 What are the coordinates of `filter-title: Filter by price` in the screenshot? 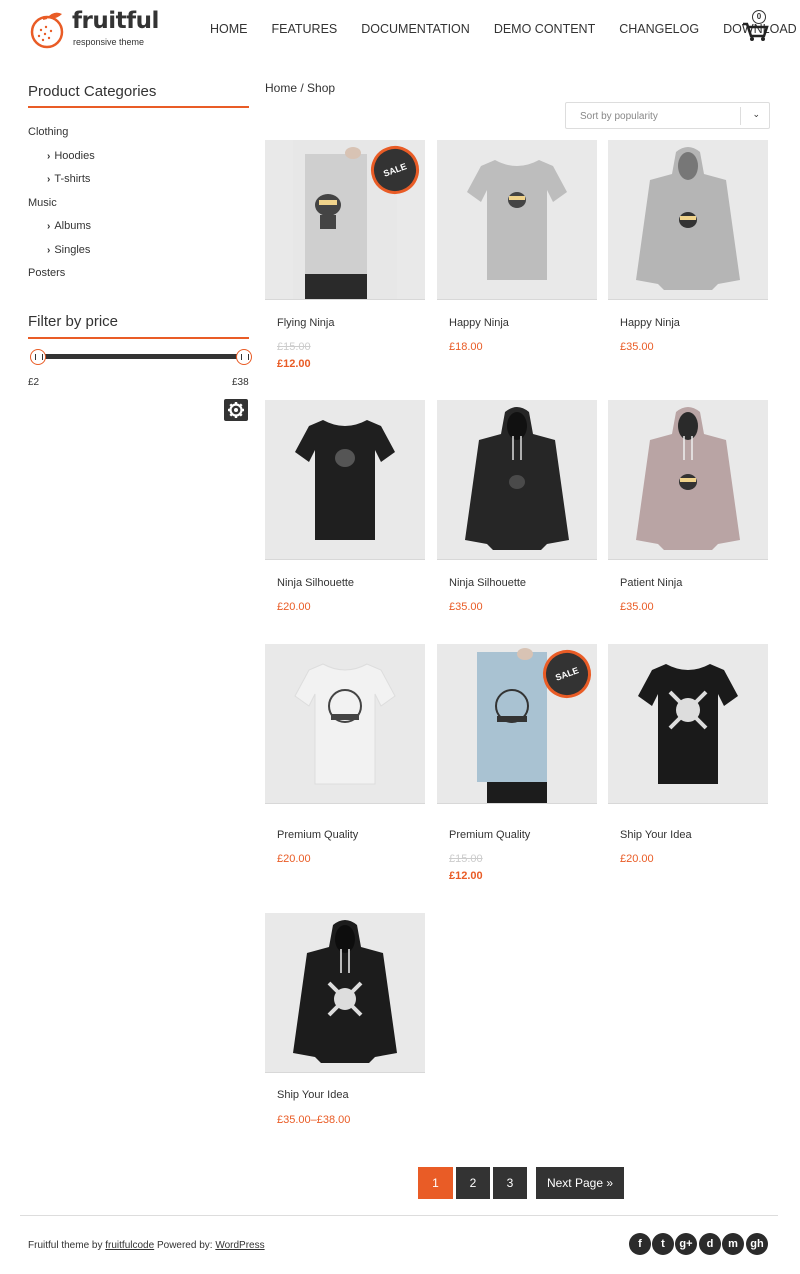 It's located at (73, 321).